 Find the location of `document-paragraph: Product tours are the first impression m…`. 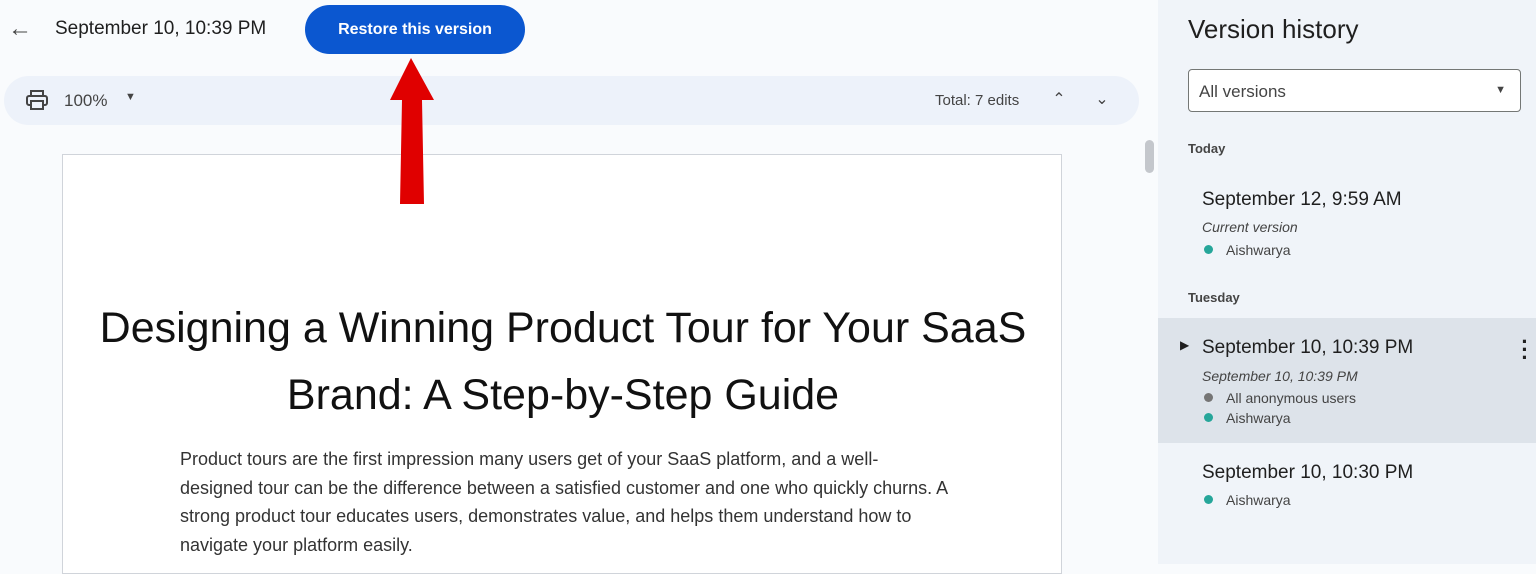

document-paragraph: Product tours are the first impression m… is located at coordinates (564, 502).